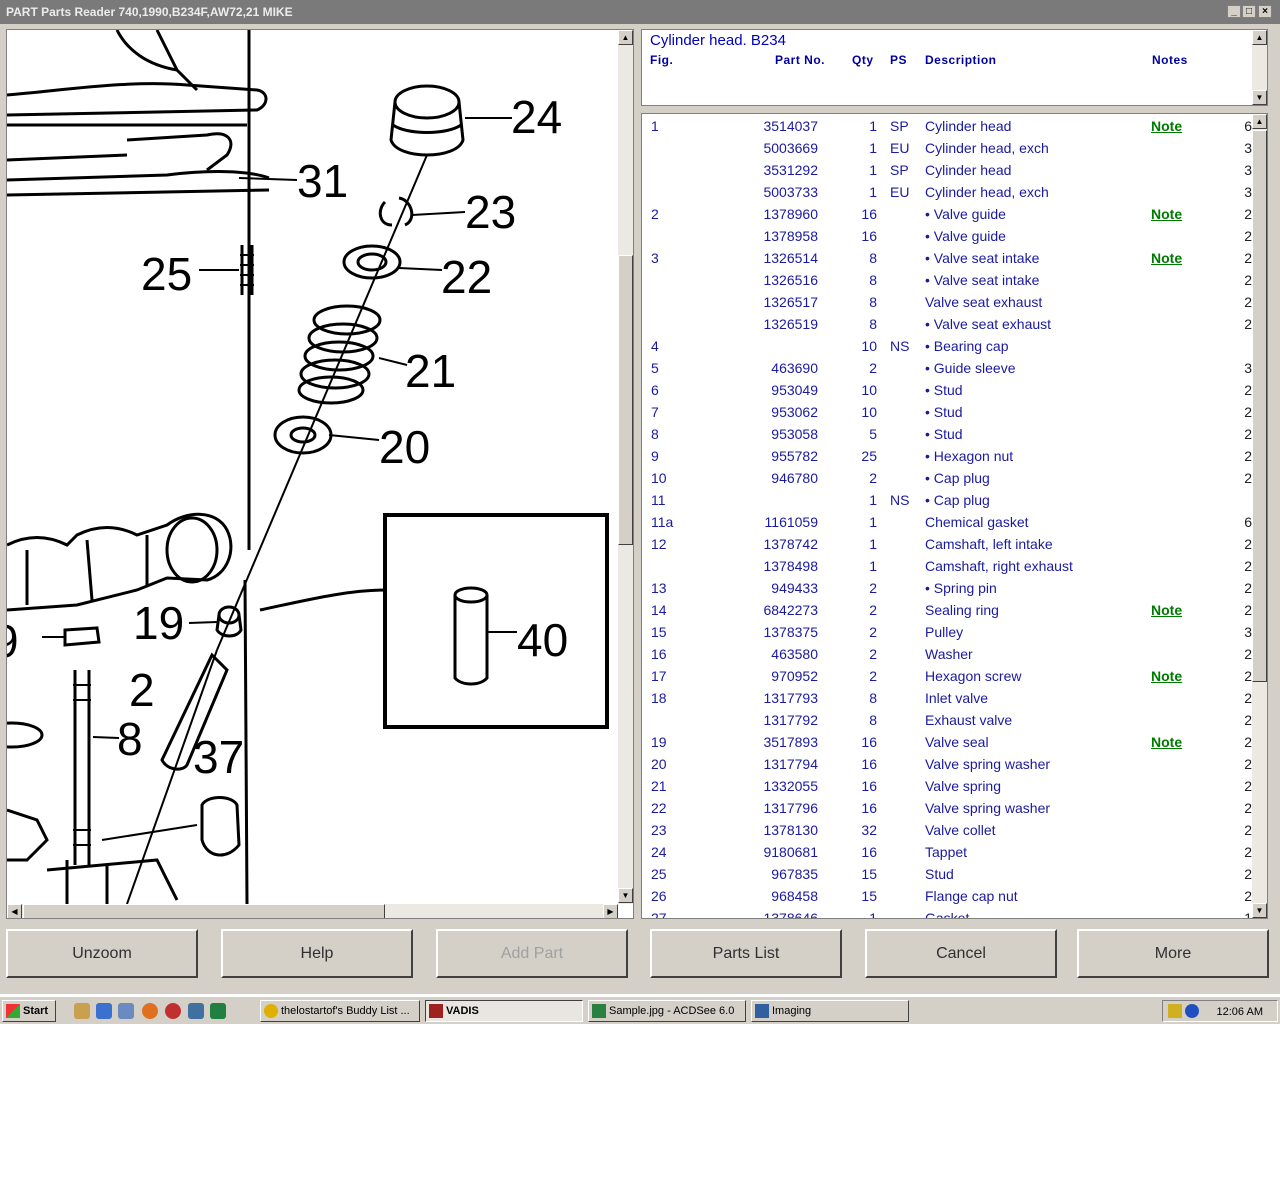  Describe the element at coordinates (659, 698) in the screenshot. I see `cell-fig: 18` at that location.